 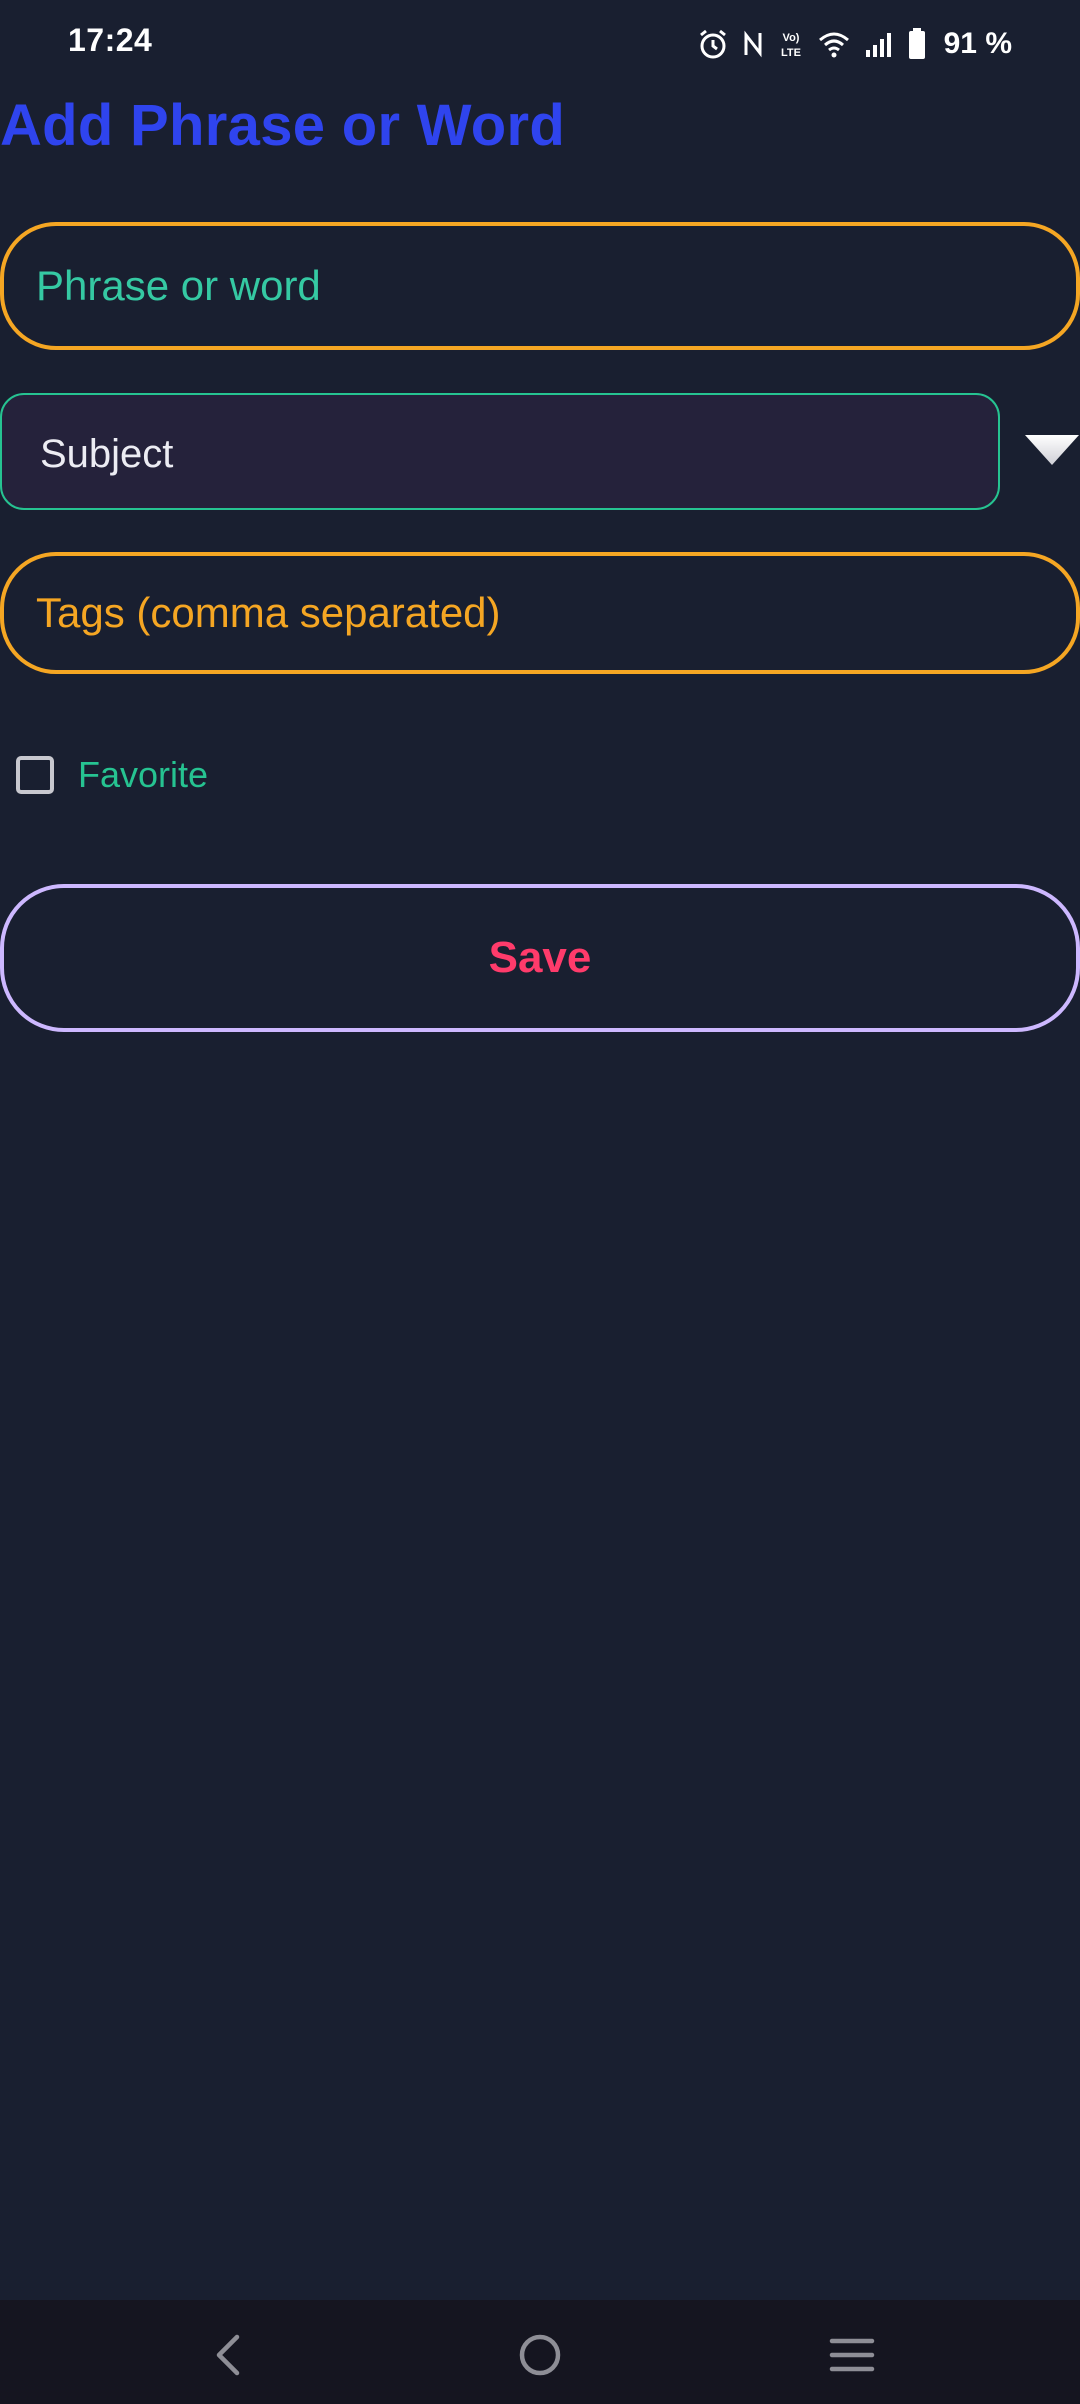 I want to click on subject-dropdown: Subject, so click(x=500, y=451).